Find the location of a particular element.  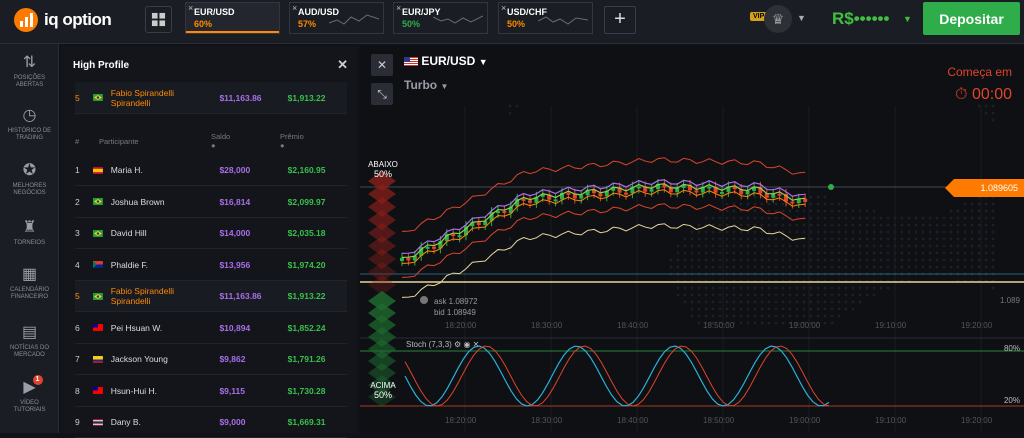

table-row: 4 Phaldie F. $13,956 $1,974.20 is located at coordinates (211, 265).